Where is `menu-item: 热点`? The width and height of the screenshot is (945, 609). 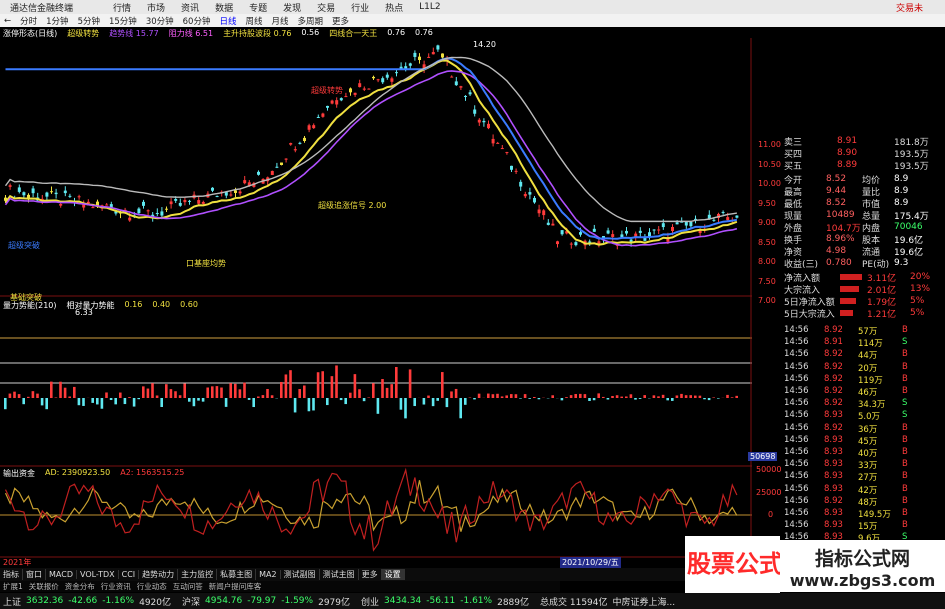 menu-item: 热点 is located at coordinates (394, 7).